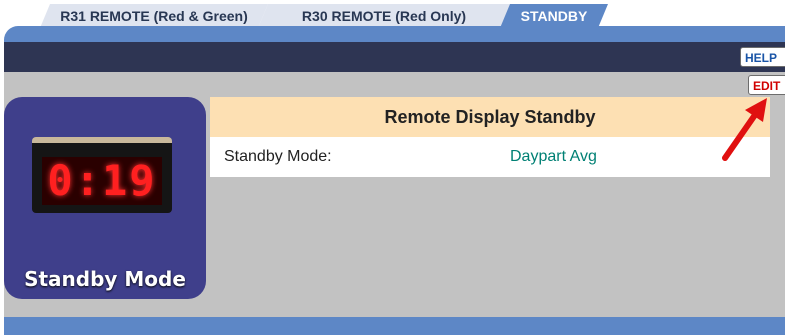 Image resolution: width=785 pixels, height=335 pixels. I want to click on table-title: Remote Display Standby, so click(490, 117).